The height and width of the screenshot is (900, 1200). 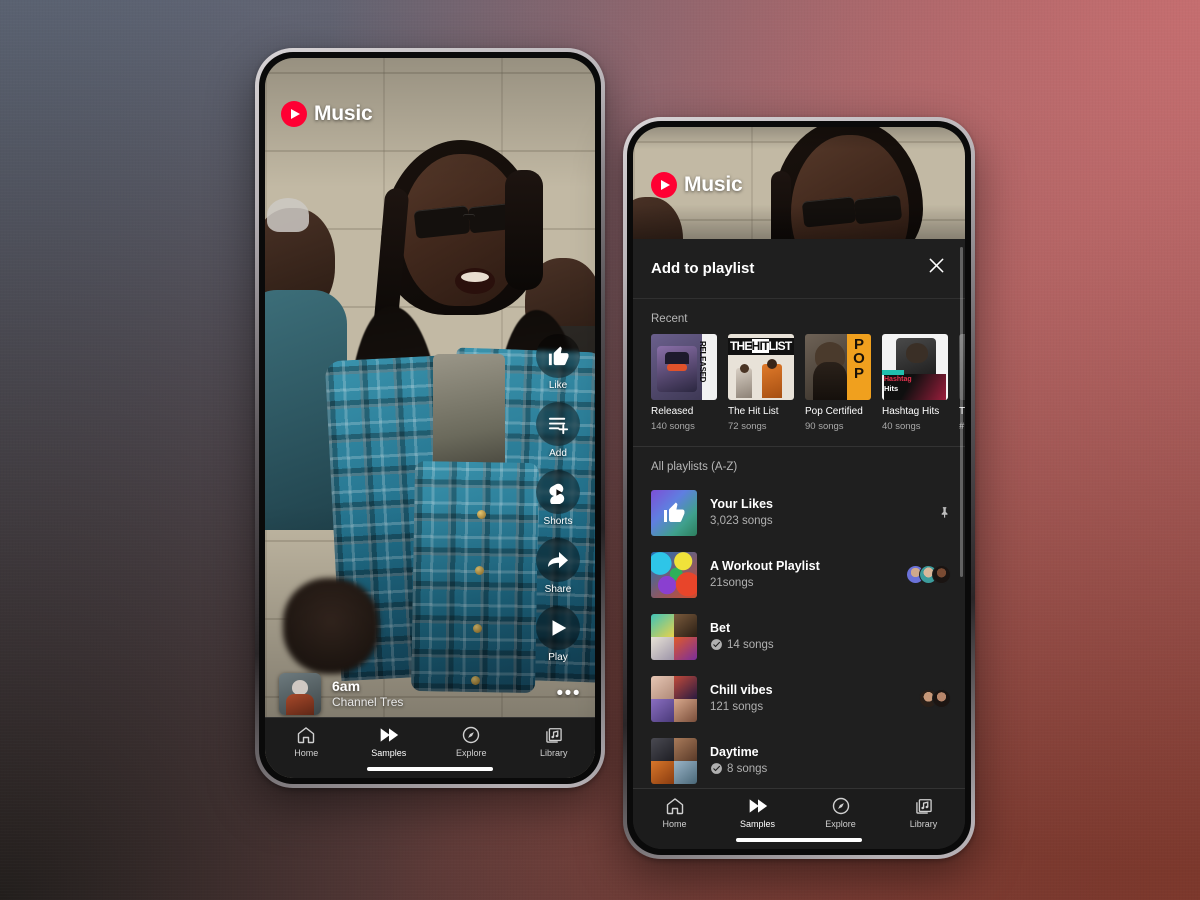 I want to click on recent-card: THEHITLIST The Hit List 72 songs, so click(x=761, y=383).